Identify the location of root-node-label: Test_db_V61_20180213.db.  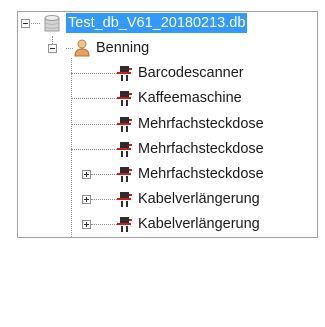
(157, 23).